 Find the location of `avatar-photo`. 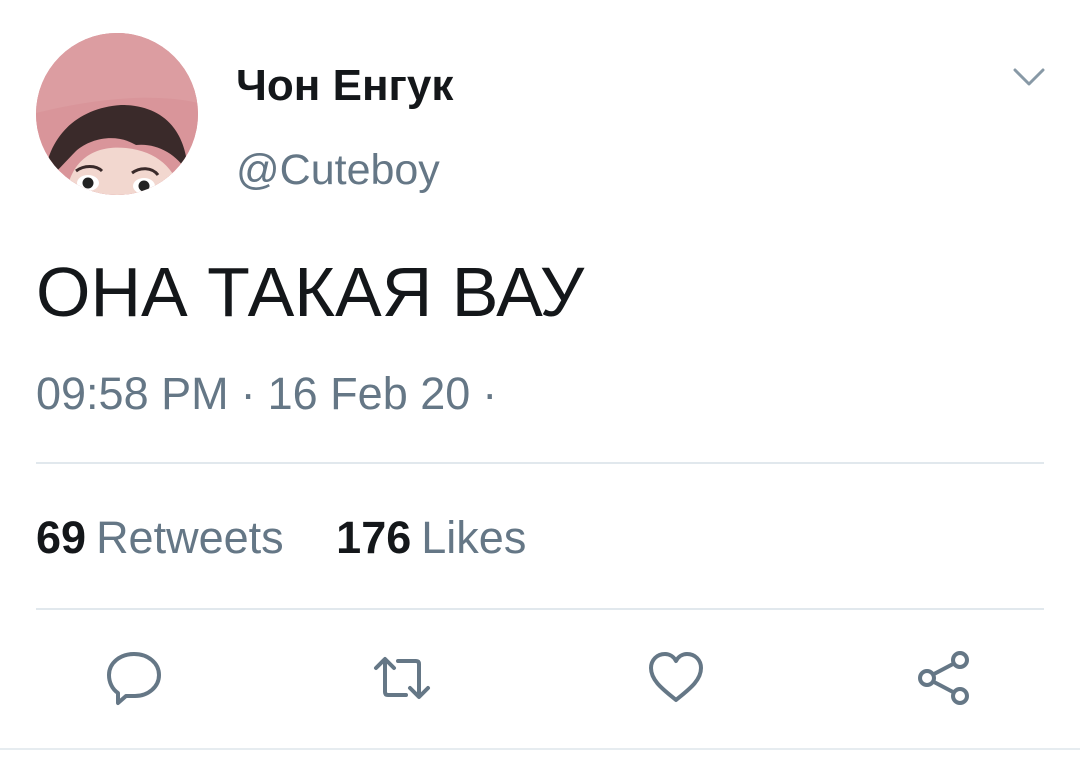

avatar-photo is located at coordinates (117, 114).